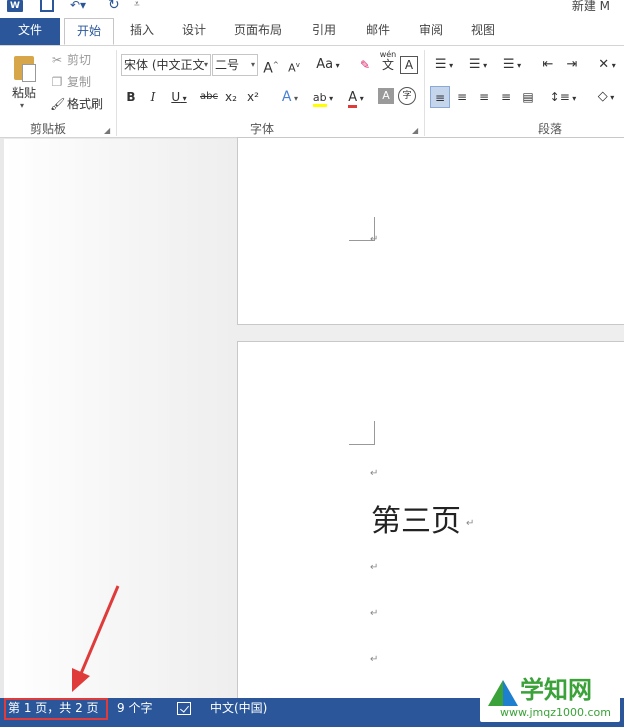 The height and width of the screenshot is (727, 624). What do you see at coordinates (79, 60) in the screenshot?
I see `cut-label: 剪切` at bounding box center [79, 60].